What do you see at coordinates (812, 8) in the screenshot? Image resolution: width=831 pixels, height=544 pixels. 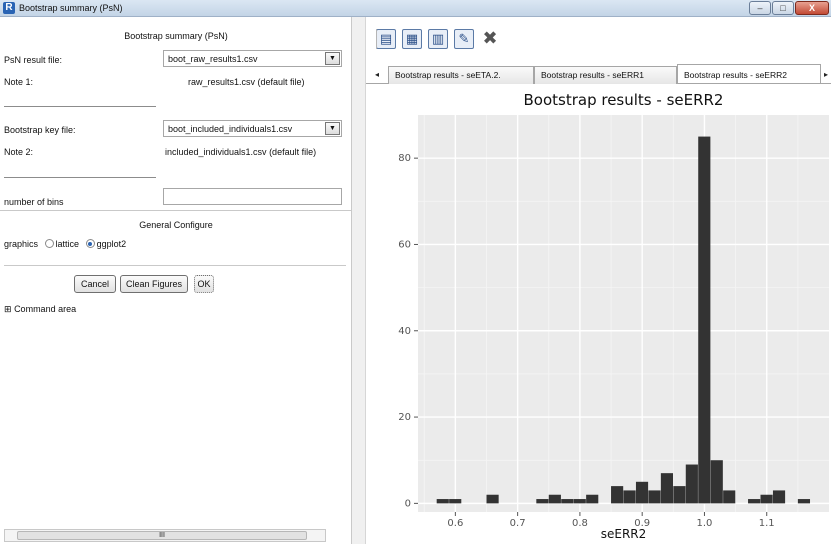 I see `close-window-button: X` at bounding box center [812, 8].